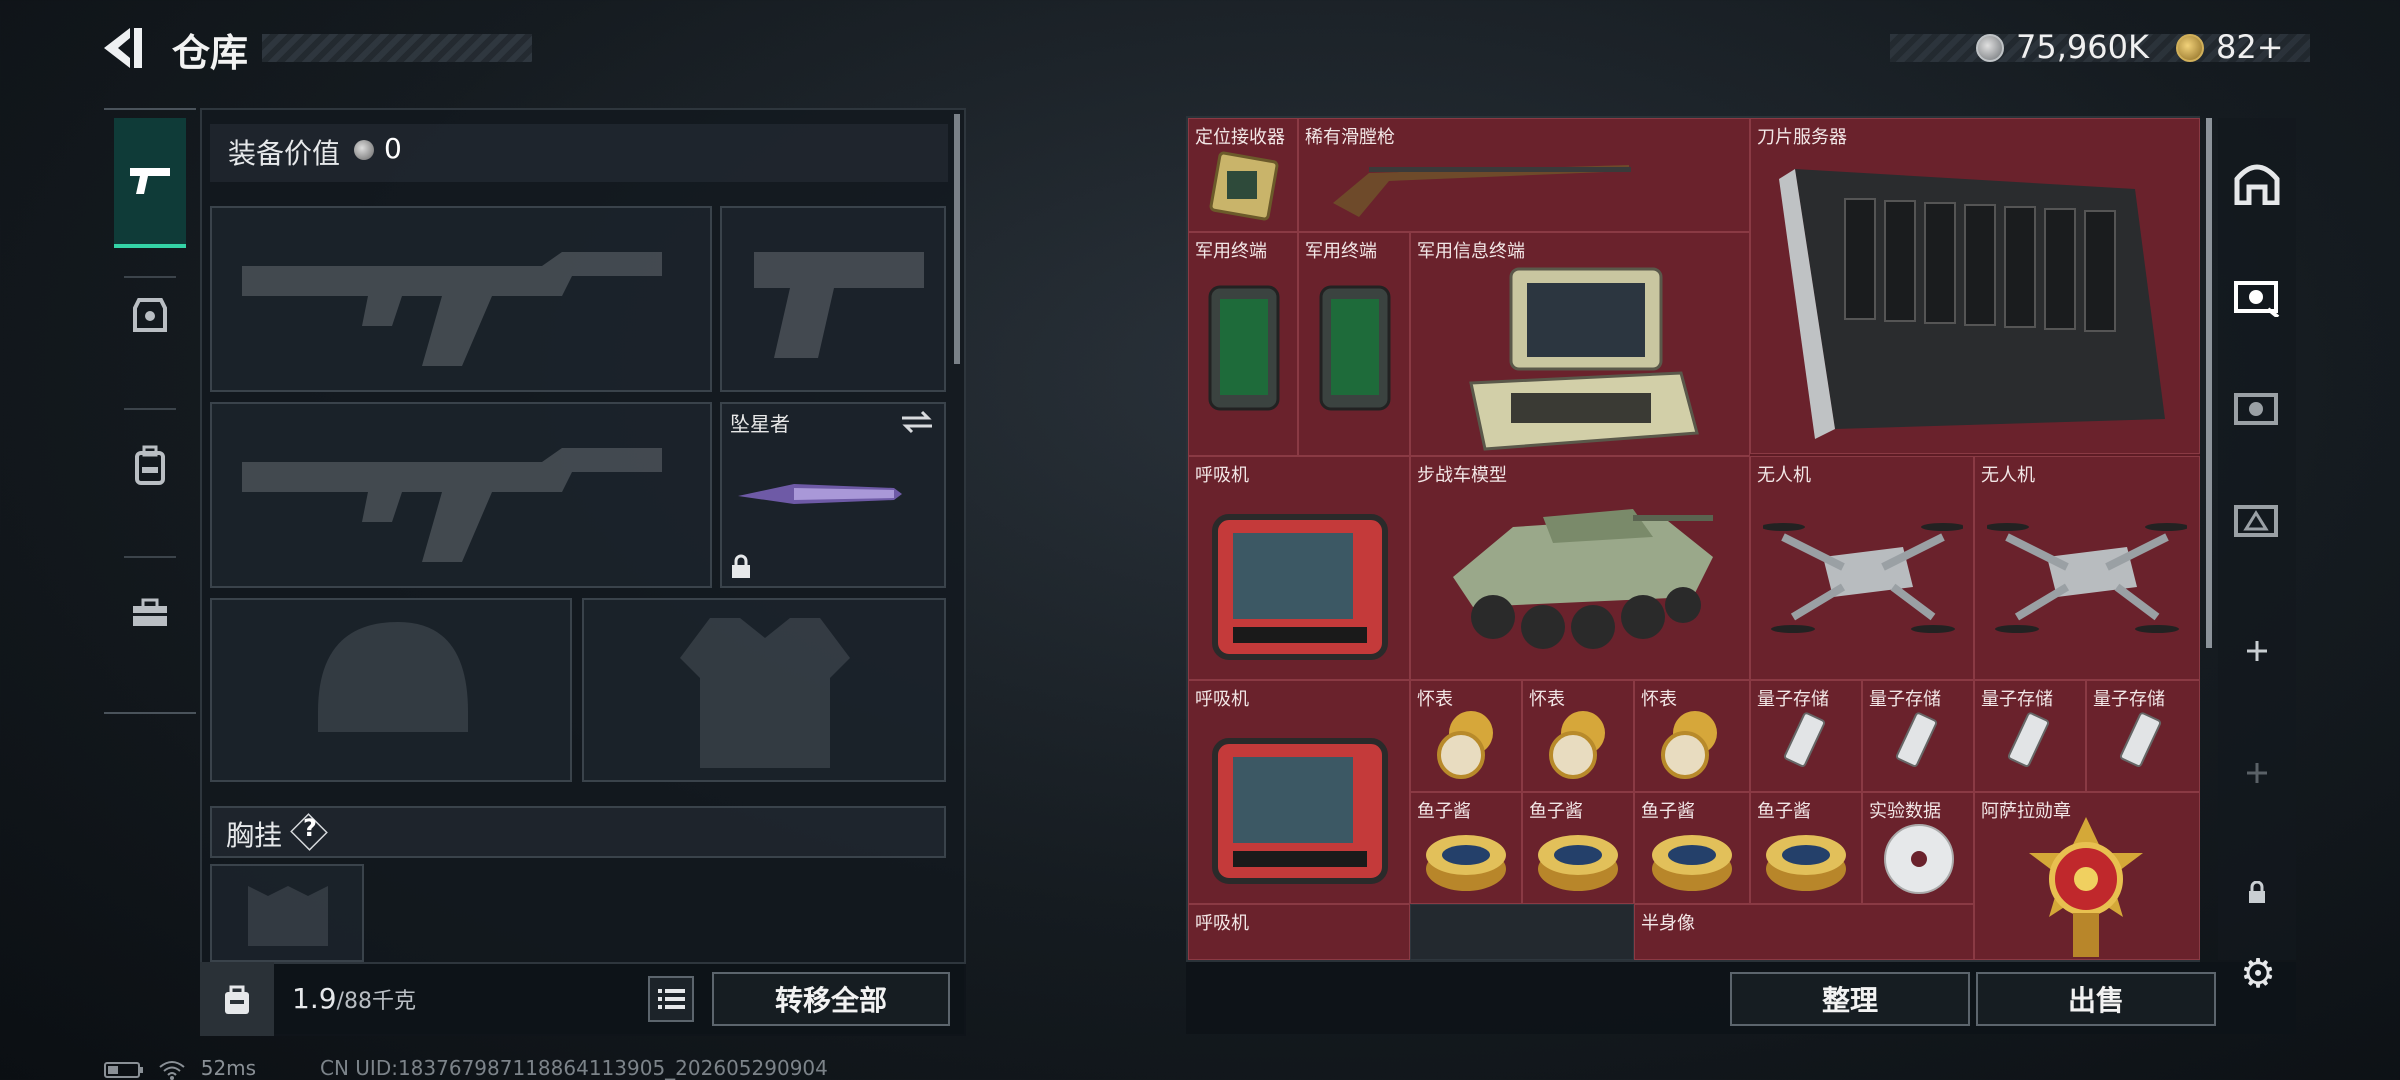 The height and width of the screenshot is (1080, 2400). Describe the element at coordinates (833, 299) in the screenshot. I see `pistol-slot` at that location.